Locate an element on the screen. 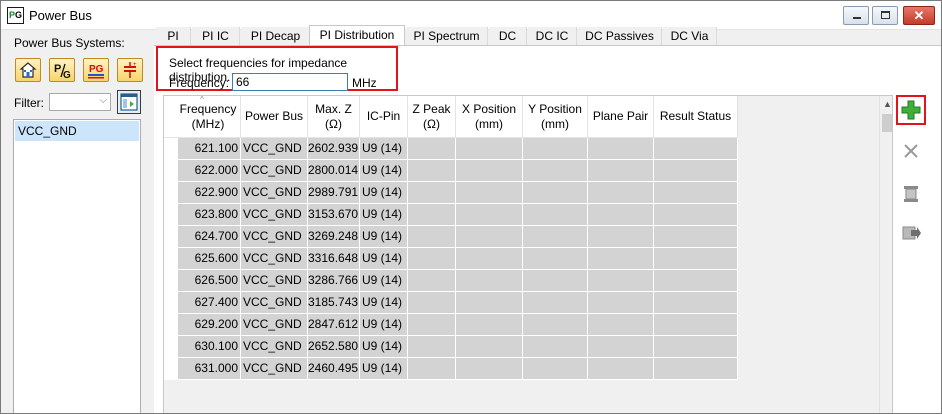  list-item-vcc-gnd: VCC_GND is located at coordinates (77, 131).